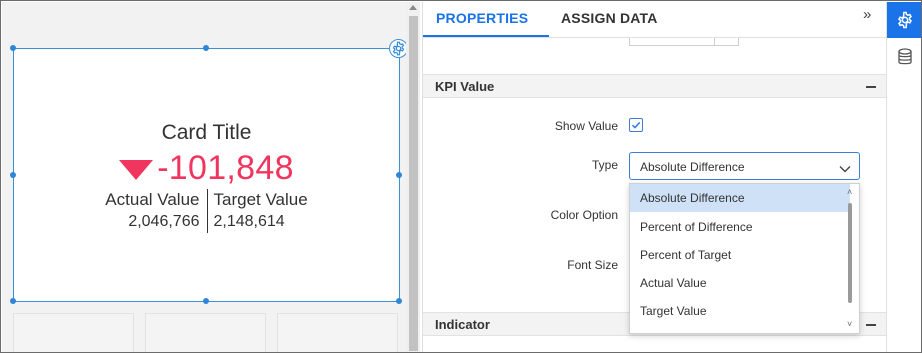 The width and height of the screenshot is (922, 353). I want to click on dropdown-scrollbar-thumb, so click(850, 253).